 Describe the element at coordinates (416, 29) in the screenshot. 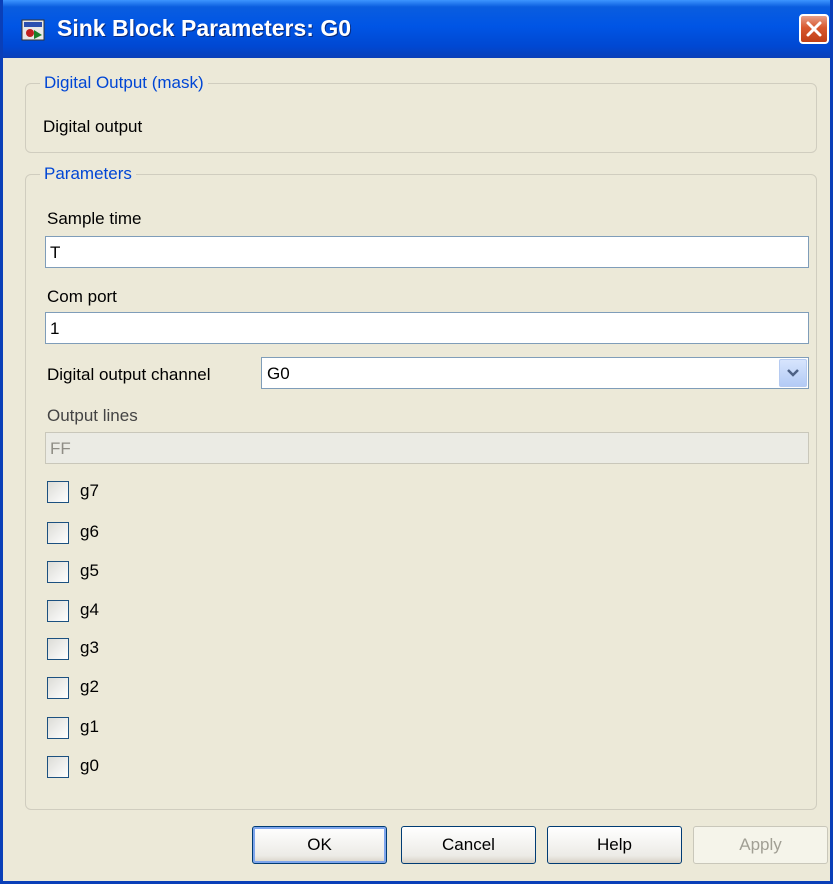

I see `title-bar: Sink Block Parameters: G0` at that location.